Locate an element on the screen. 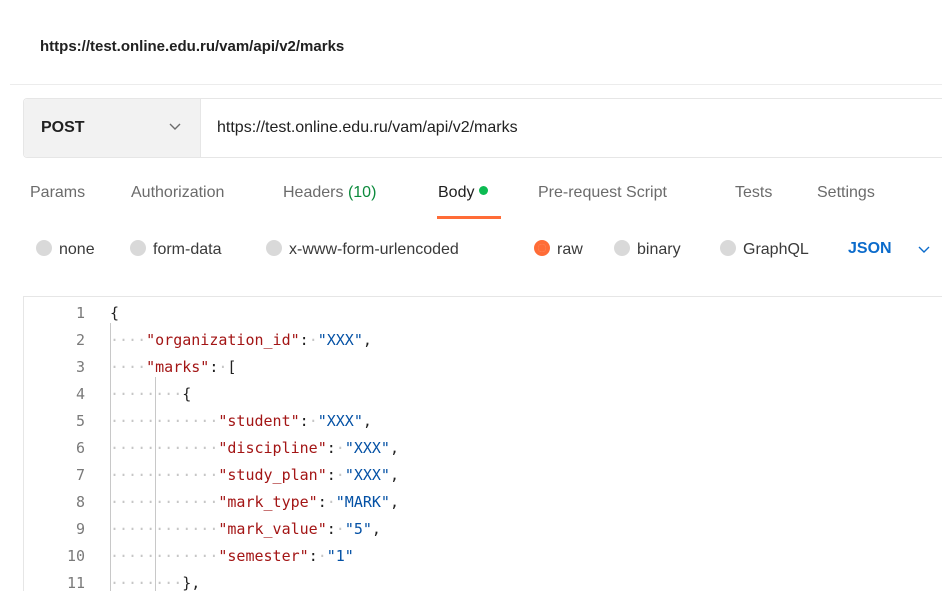 This screenshot has height=591, width=942. json-token-str: "1" is located at coordinates (340, 556).